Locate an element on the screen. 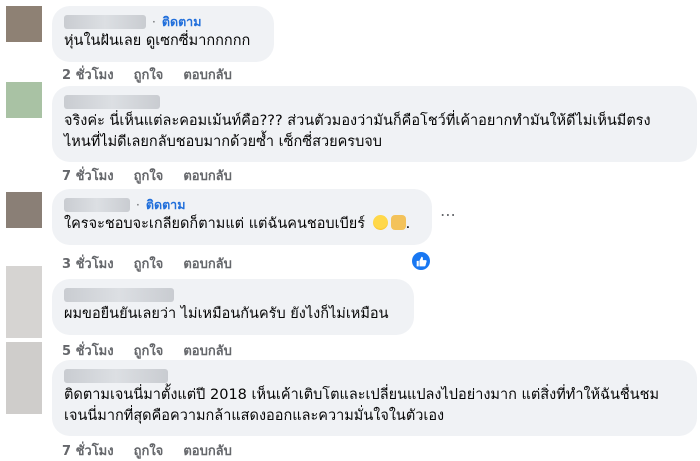  more-horizontal-icon: ⋯ is located at coordinates (449, 214).